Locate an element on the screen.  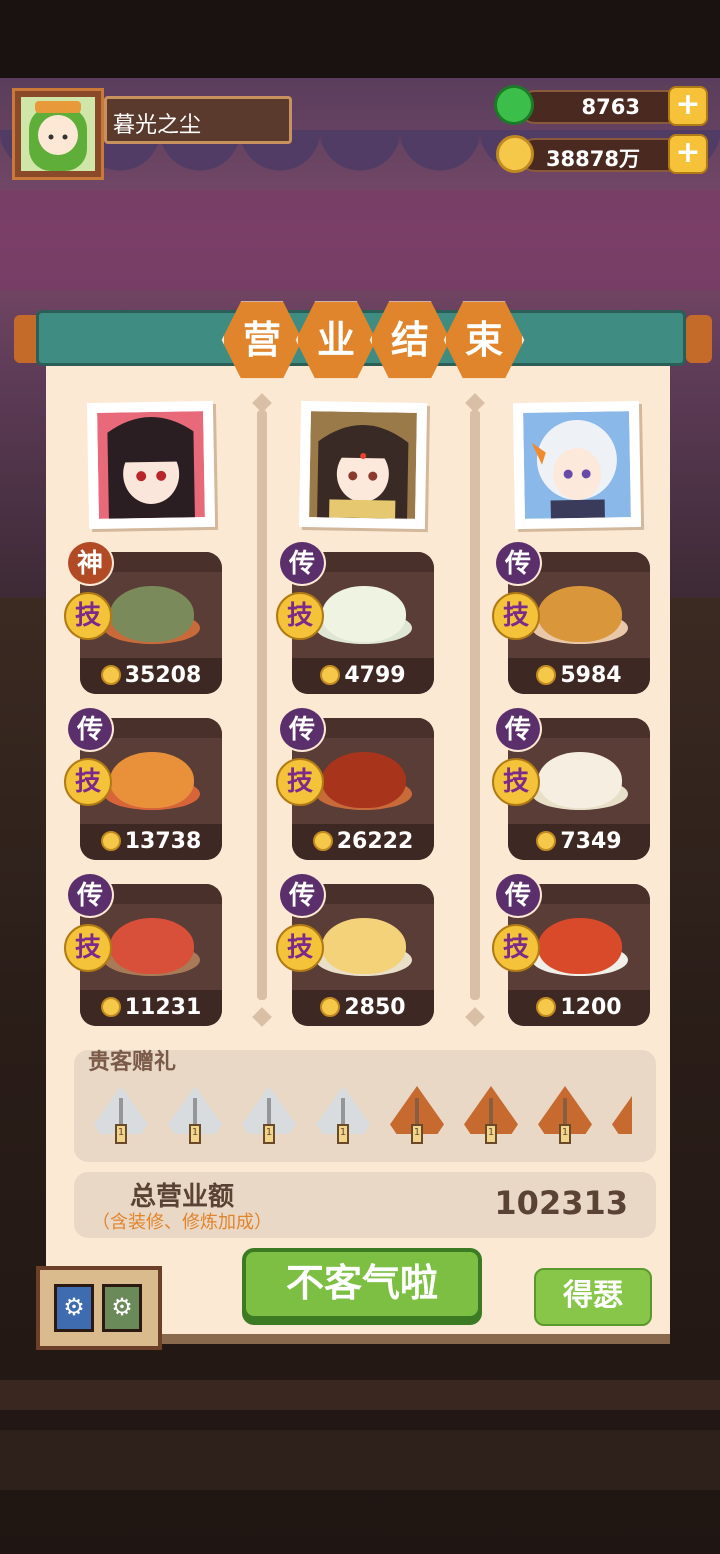
dish-price: 35208 is located at coordinates (151, 675).